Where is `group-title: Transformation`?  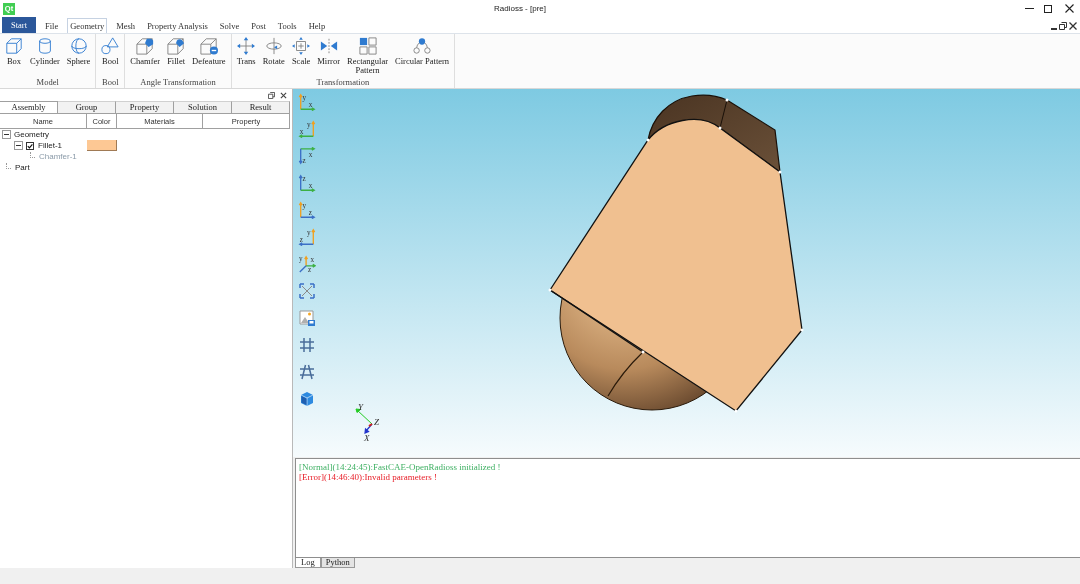 group-title: Transformation is located at coordinates (343, 82).